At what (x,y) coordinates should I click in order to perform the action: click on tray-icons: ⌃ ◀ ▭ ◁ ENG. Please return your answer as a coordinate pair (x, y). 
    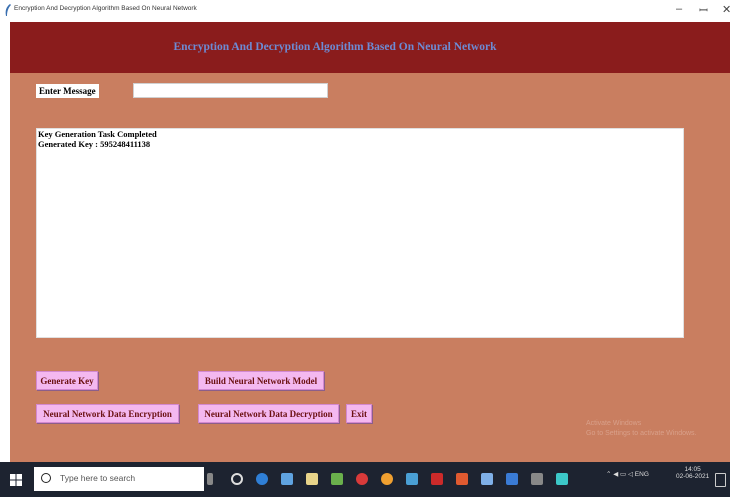
    Looking at the image, I should click on (627, 474).